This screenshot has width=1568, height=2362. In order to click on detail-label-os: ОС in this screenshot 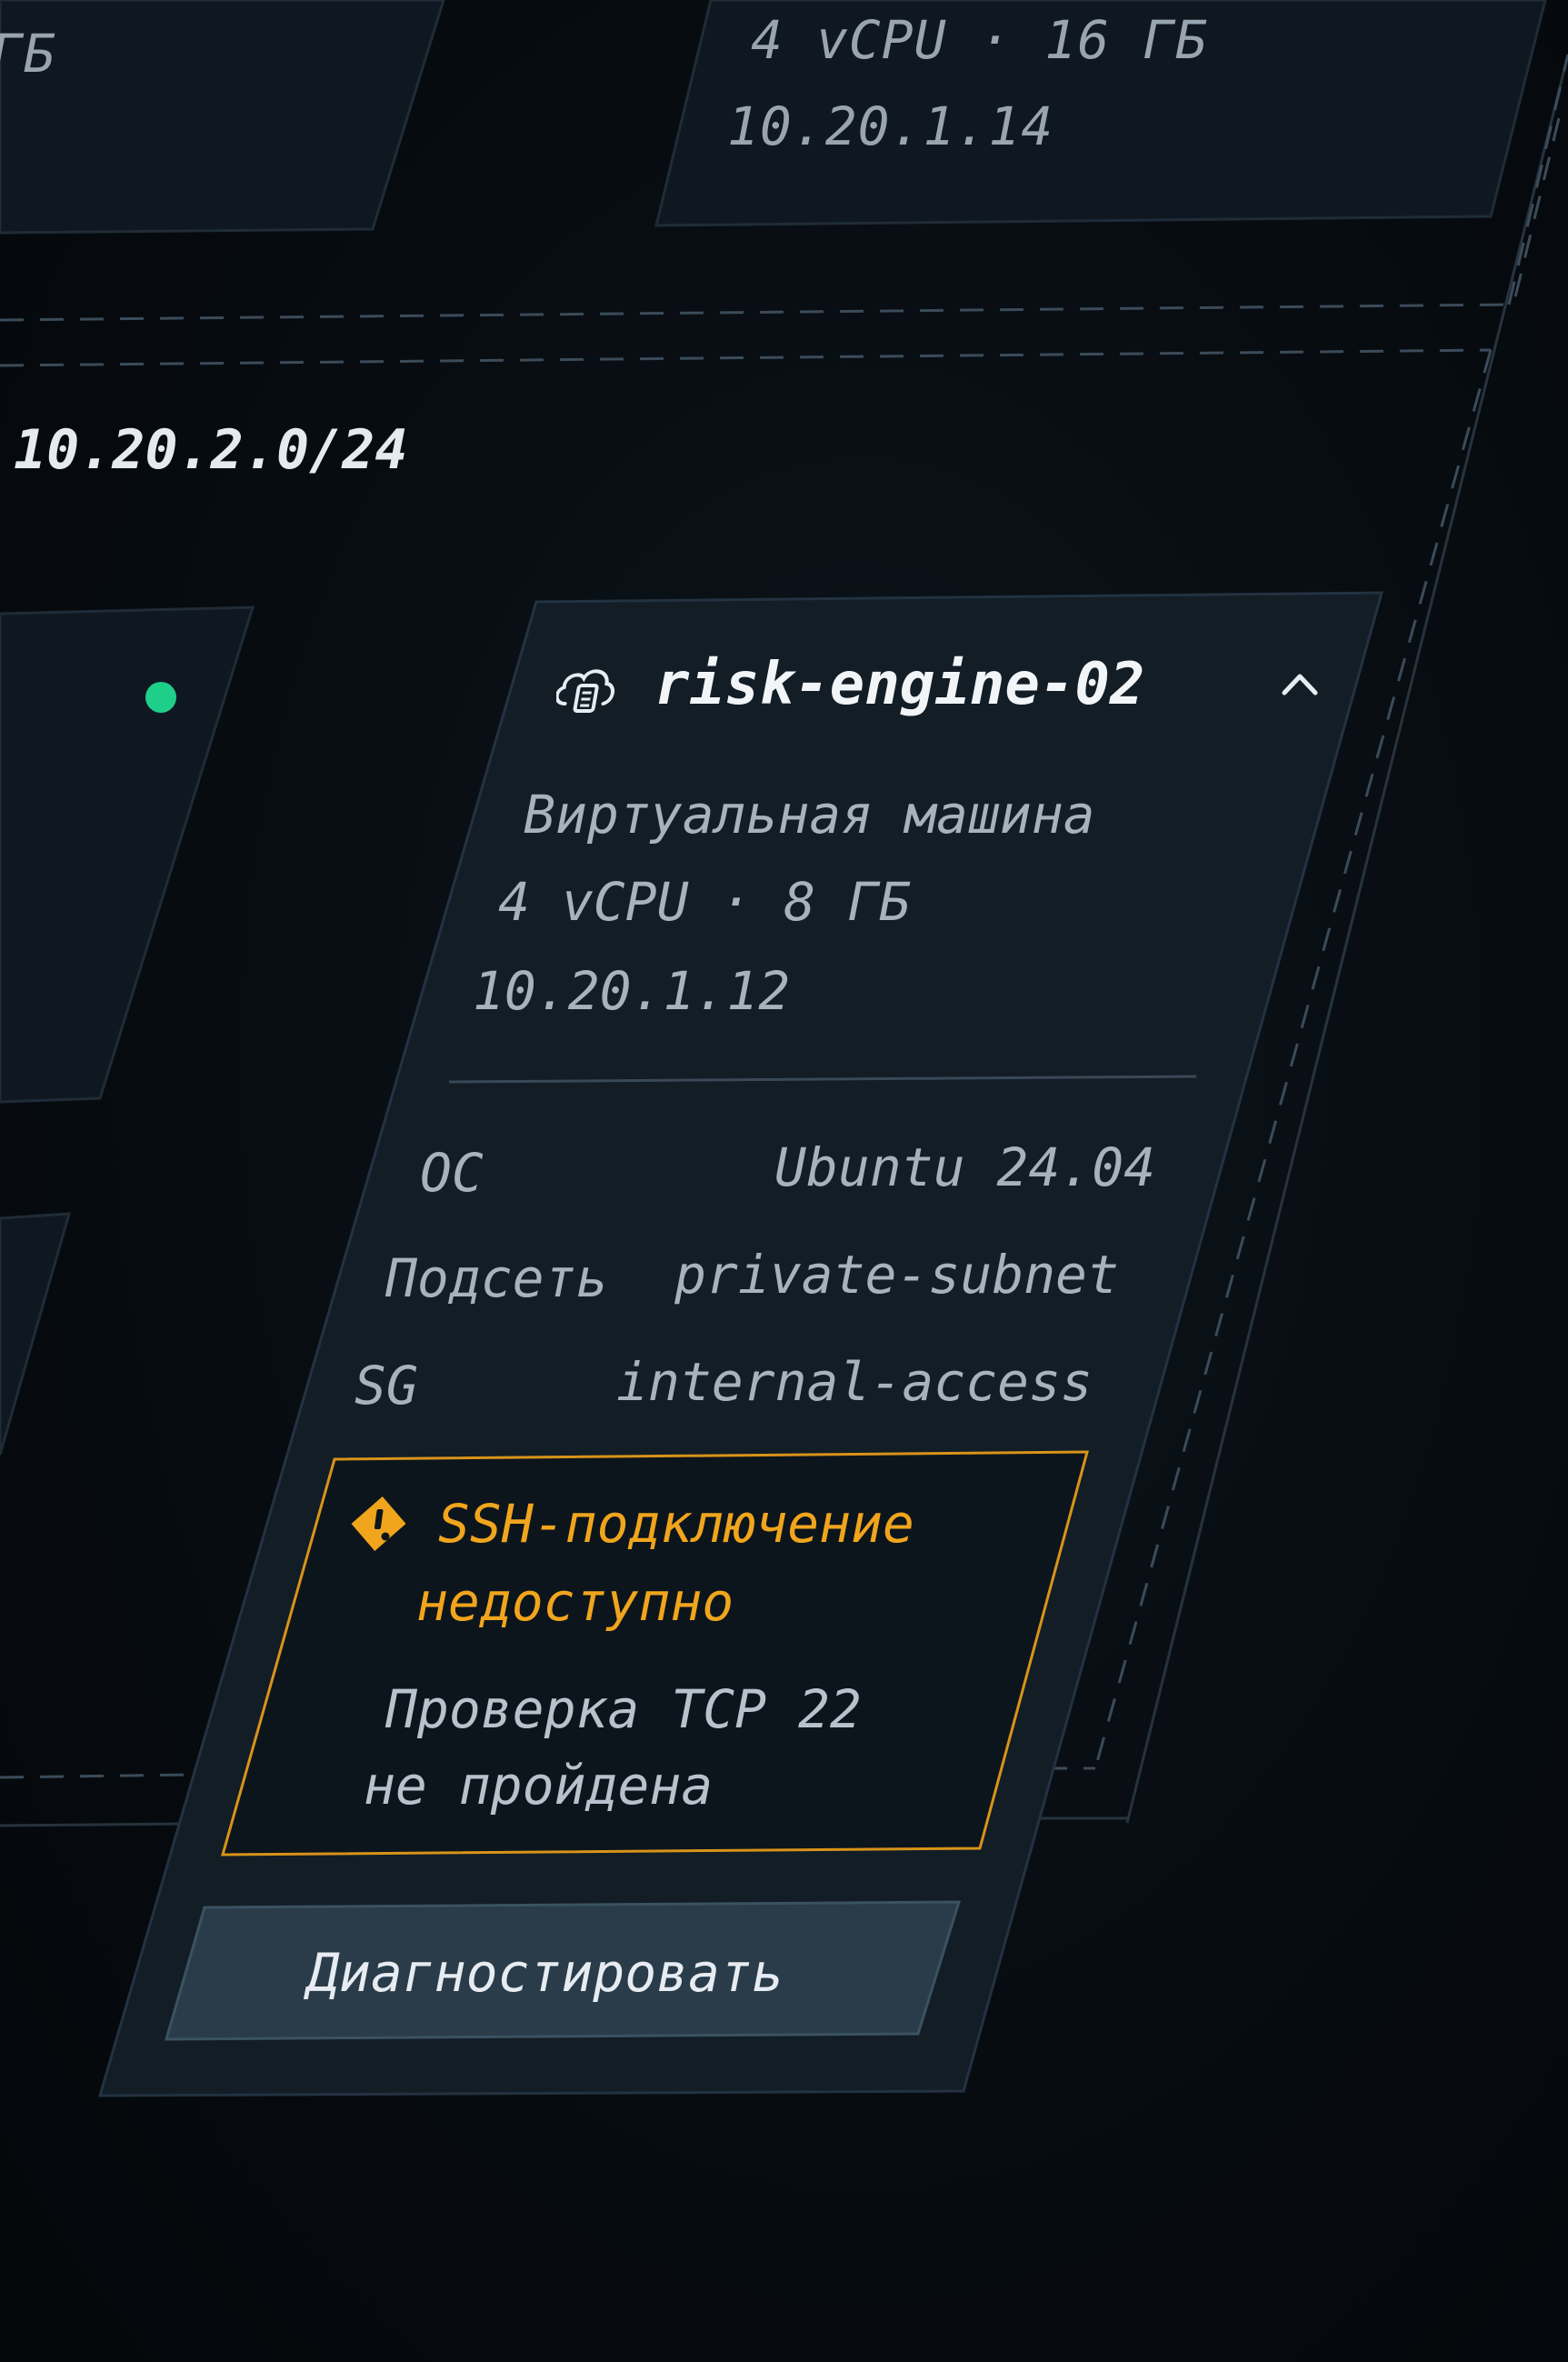, I will do `click(452, 1173)`.